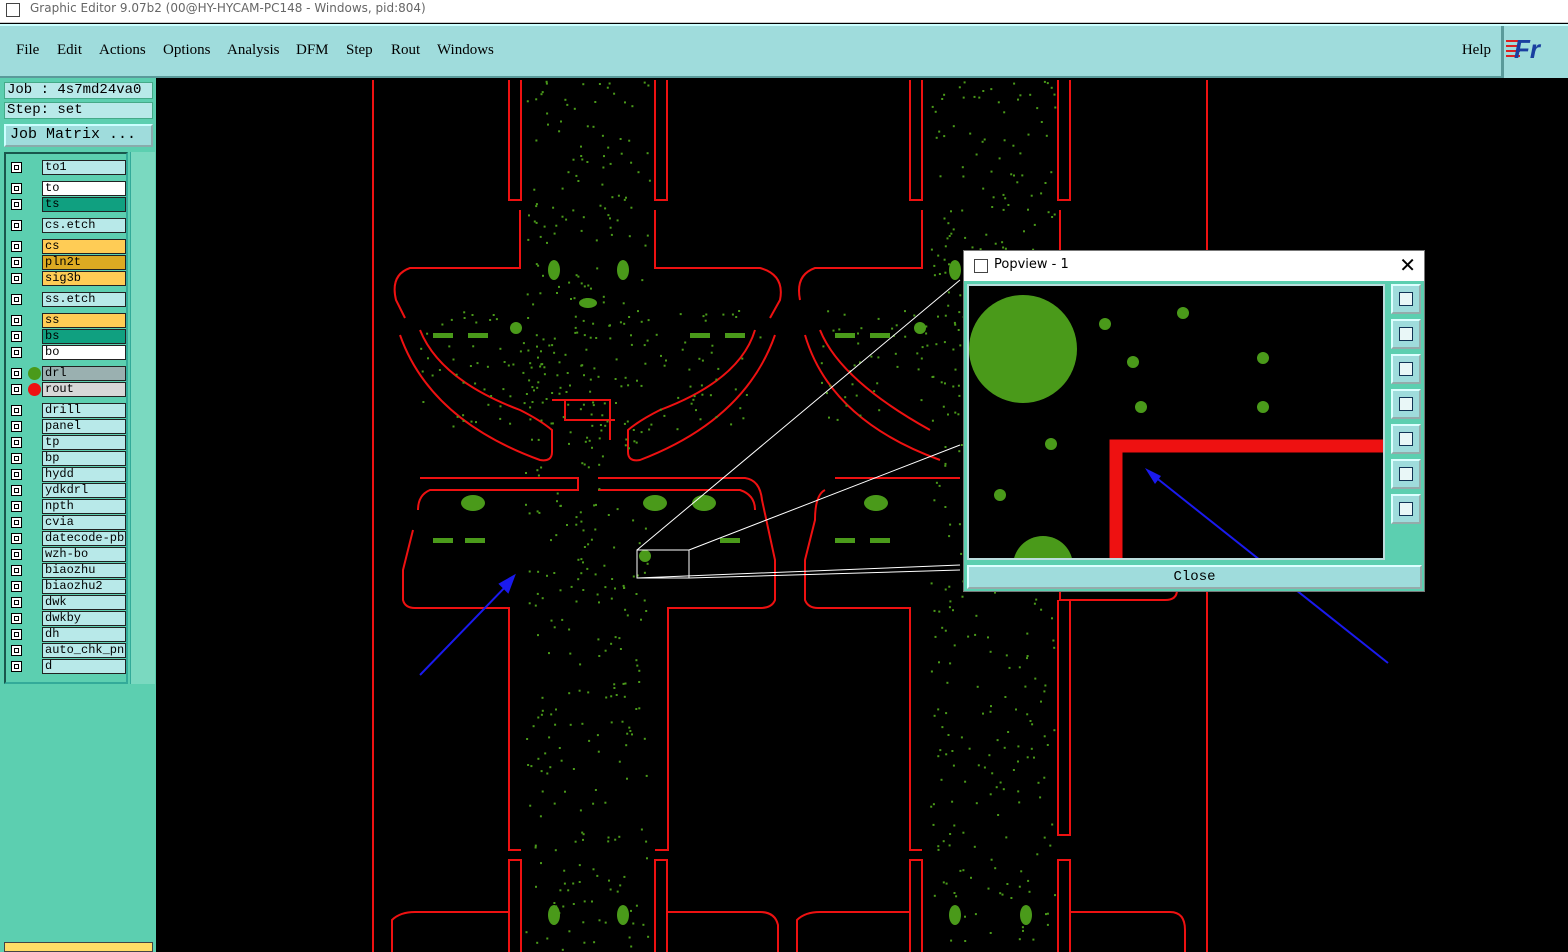  I want to click on pan-down-icon, so click(1406, 369).